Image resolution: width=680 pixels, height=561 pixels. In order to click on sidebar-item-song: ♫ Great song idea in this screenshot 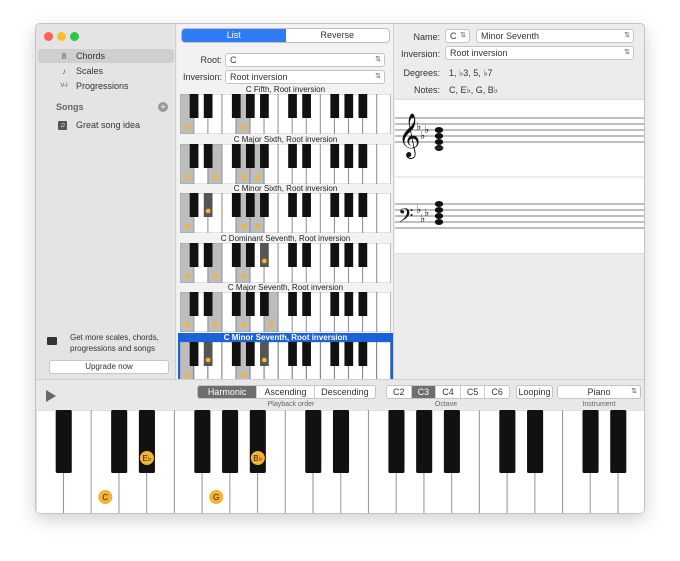, I will do `click(106, 125)`.